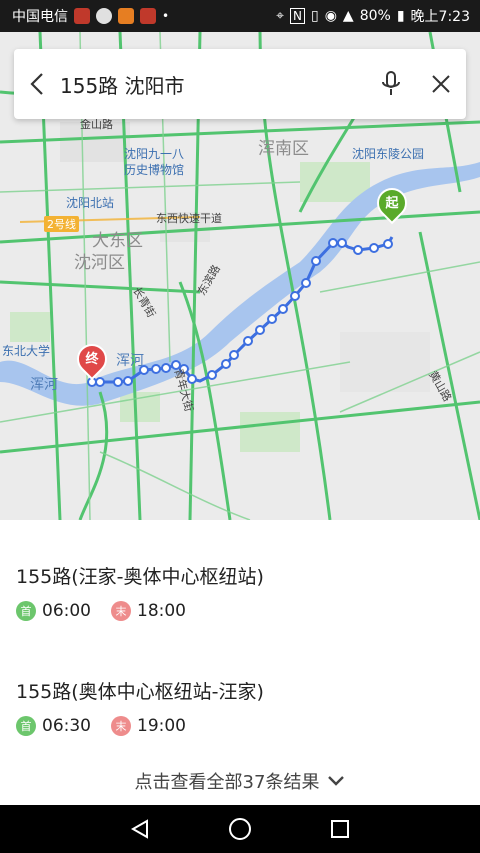 Image resolution: width=480 pixels, height=853 pixels. What do you see at coordinates (297, 16) in the screenshot?
I see `nfc-icon: N` at bounding box center [297, 16].